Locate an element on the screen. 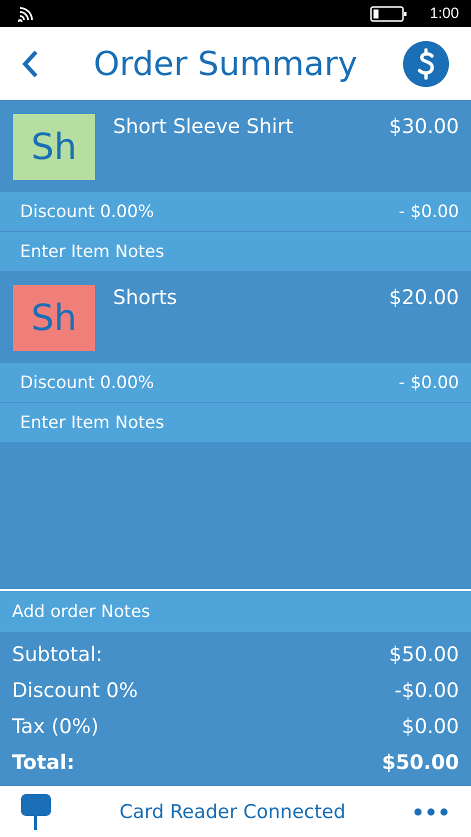 This screenshot has height=837, width=471. item-name: Shorts is located at coordinates (145, 297).